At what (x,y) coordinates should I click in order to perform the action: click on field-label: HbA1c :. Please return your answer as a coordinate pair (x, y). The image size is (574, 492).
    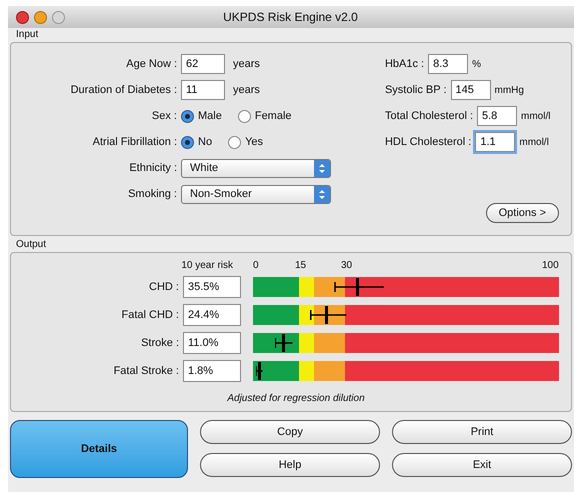
    Looking at the image, I should click on (405, 64).